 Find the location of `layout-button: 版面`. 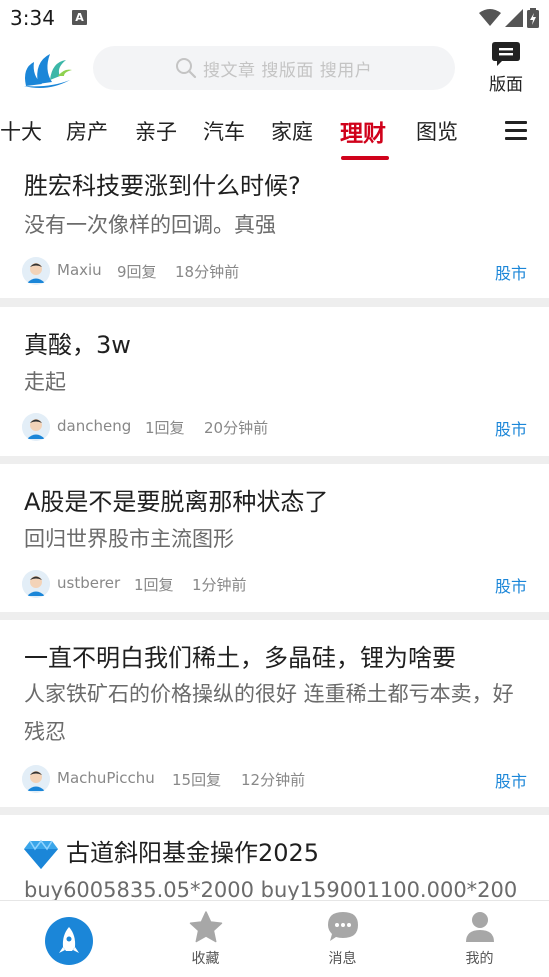

layout-button: 版面 is located at coordinates (506, 68).